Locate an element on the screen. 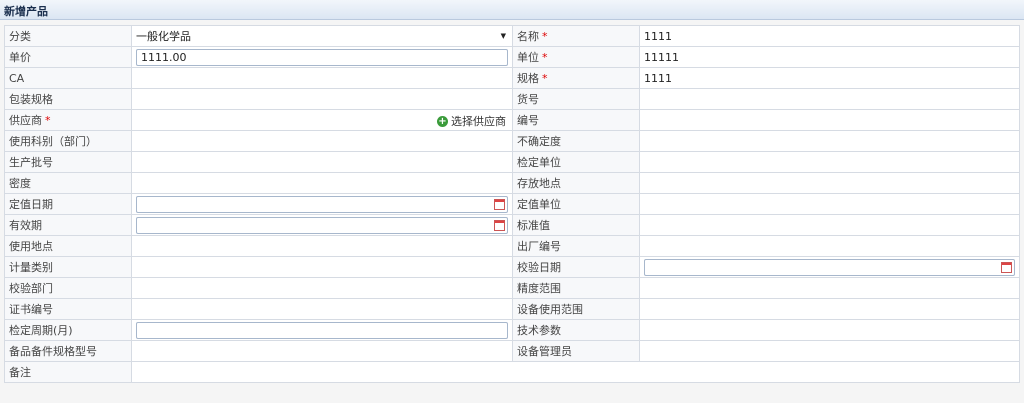  spec-field: 1111 is located at coordinates (829, 78).